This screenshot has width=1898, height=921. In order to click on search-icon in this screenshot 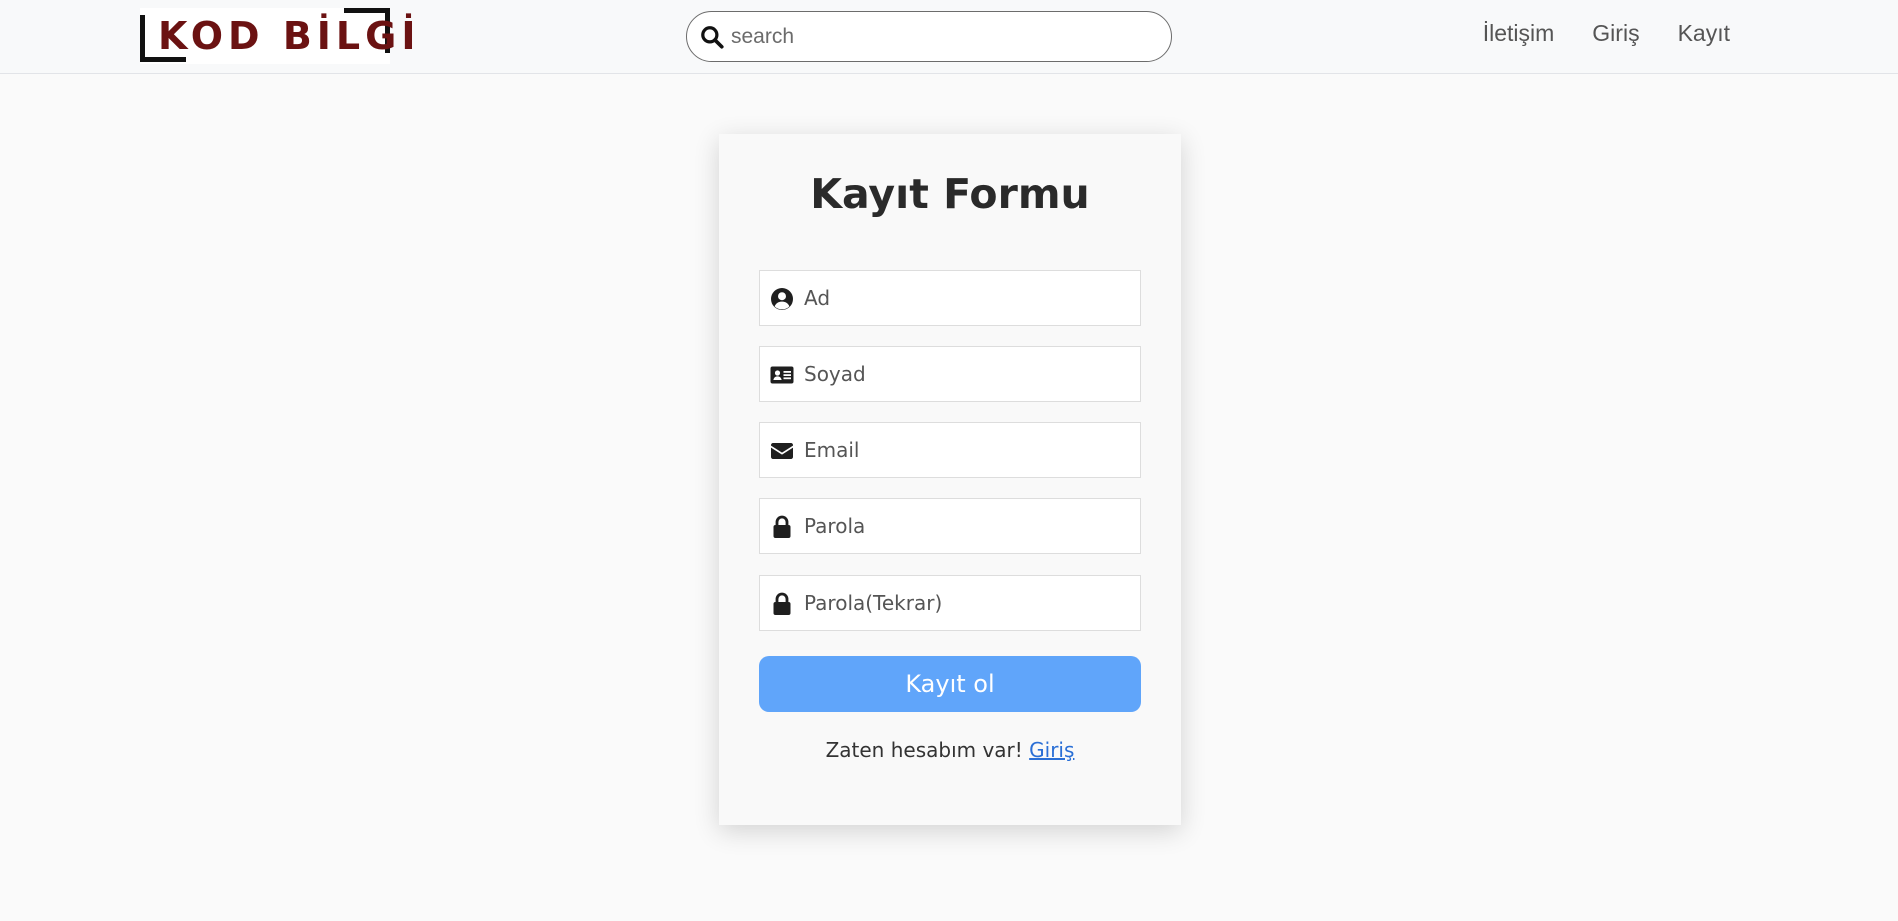, I will do `click(712, 37)`.